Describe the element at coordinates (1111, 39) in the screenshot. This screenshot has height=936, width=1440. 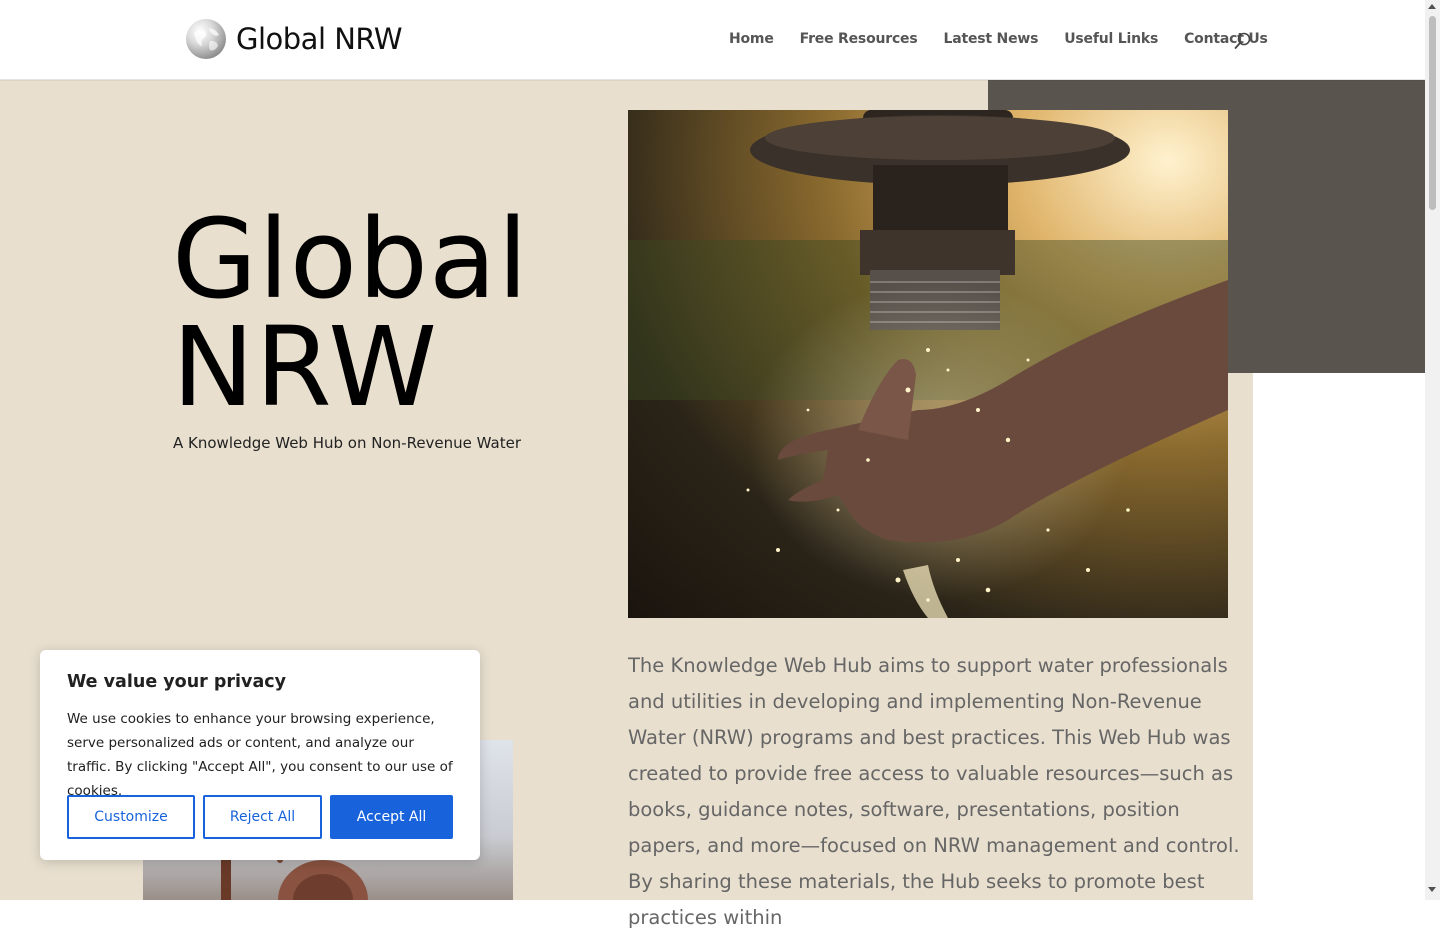
I see `nav-useful-links: Useful Links` at that location.